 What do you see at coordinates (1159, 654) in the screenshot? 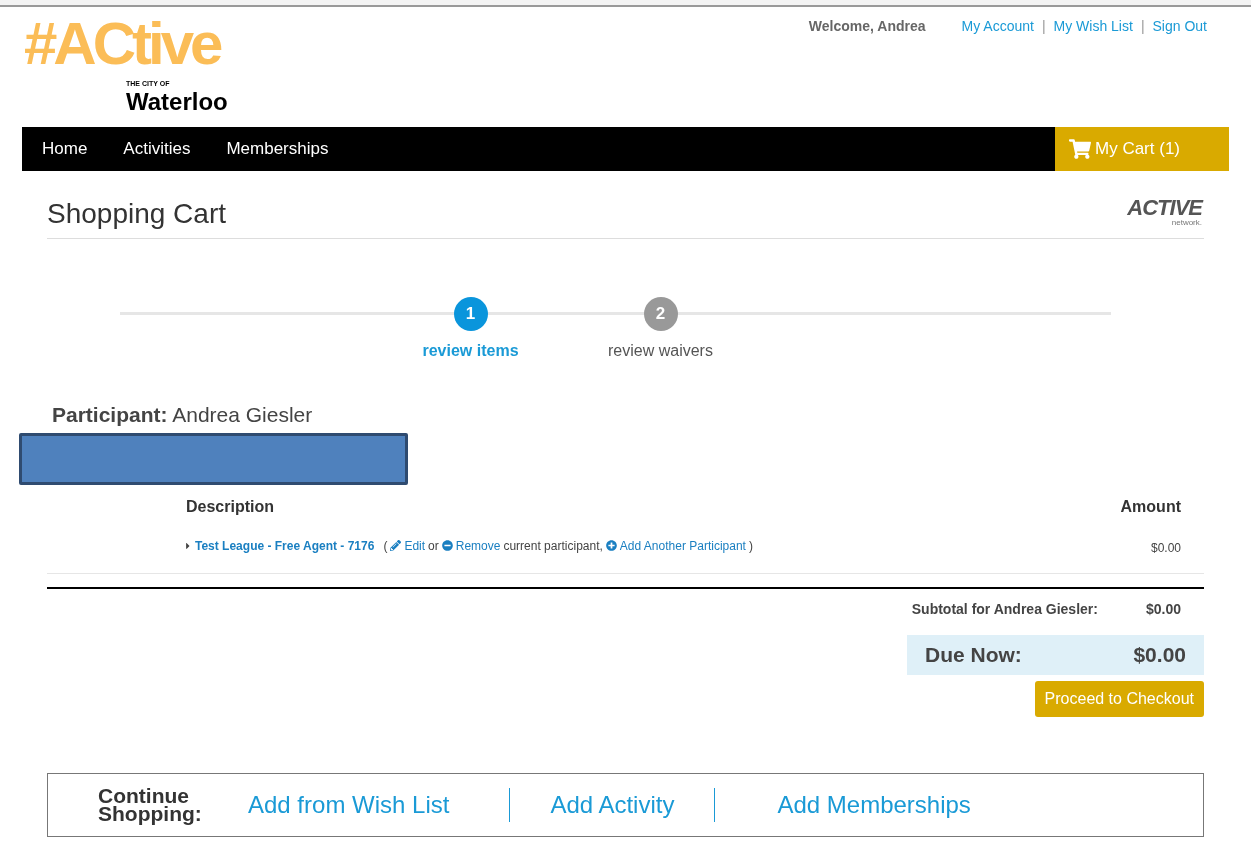
I see `due-value: $0.00` at bounding box center [1159, 654].